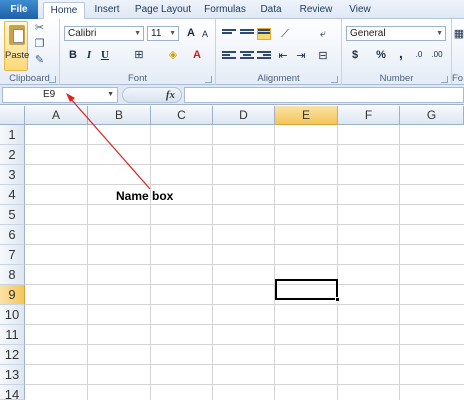 The width and height of the screenshot is (464, 400). What do you see at coordinates (12, 315) in the screenshot?
I see `row-header-10: 10` at bounding box center [12, 315].